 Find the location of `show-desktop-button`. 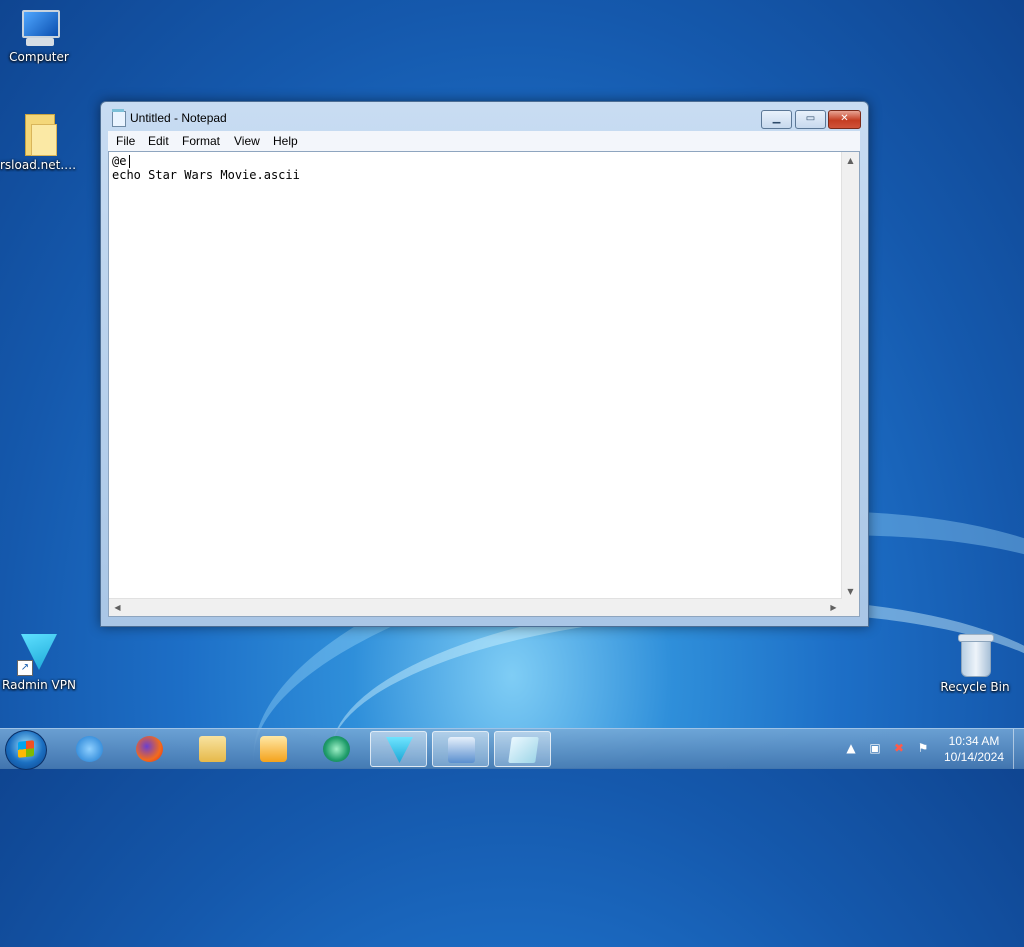

show-desktop-button is located at coordinates (1018, 749).